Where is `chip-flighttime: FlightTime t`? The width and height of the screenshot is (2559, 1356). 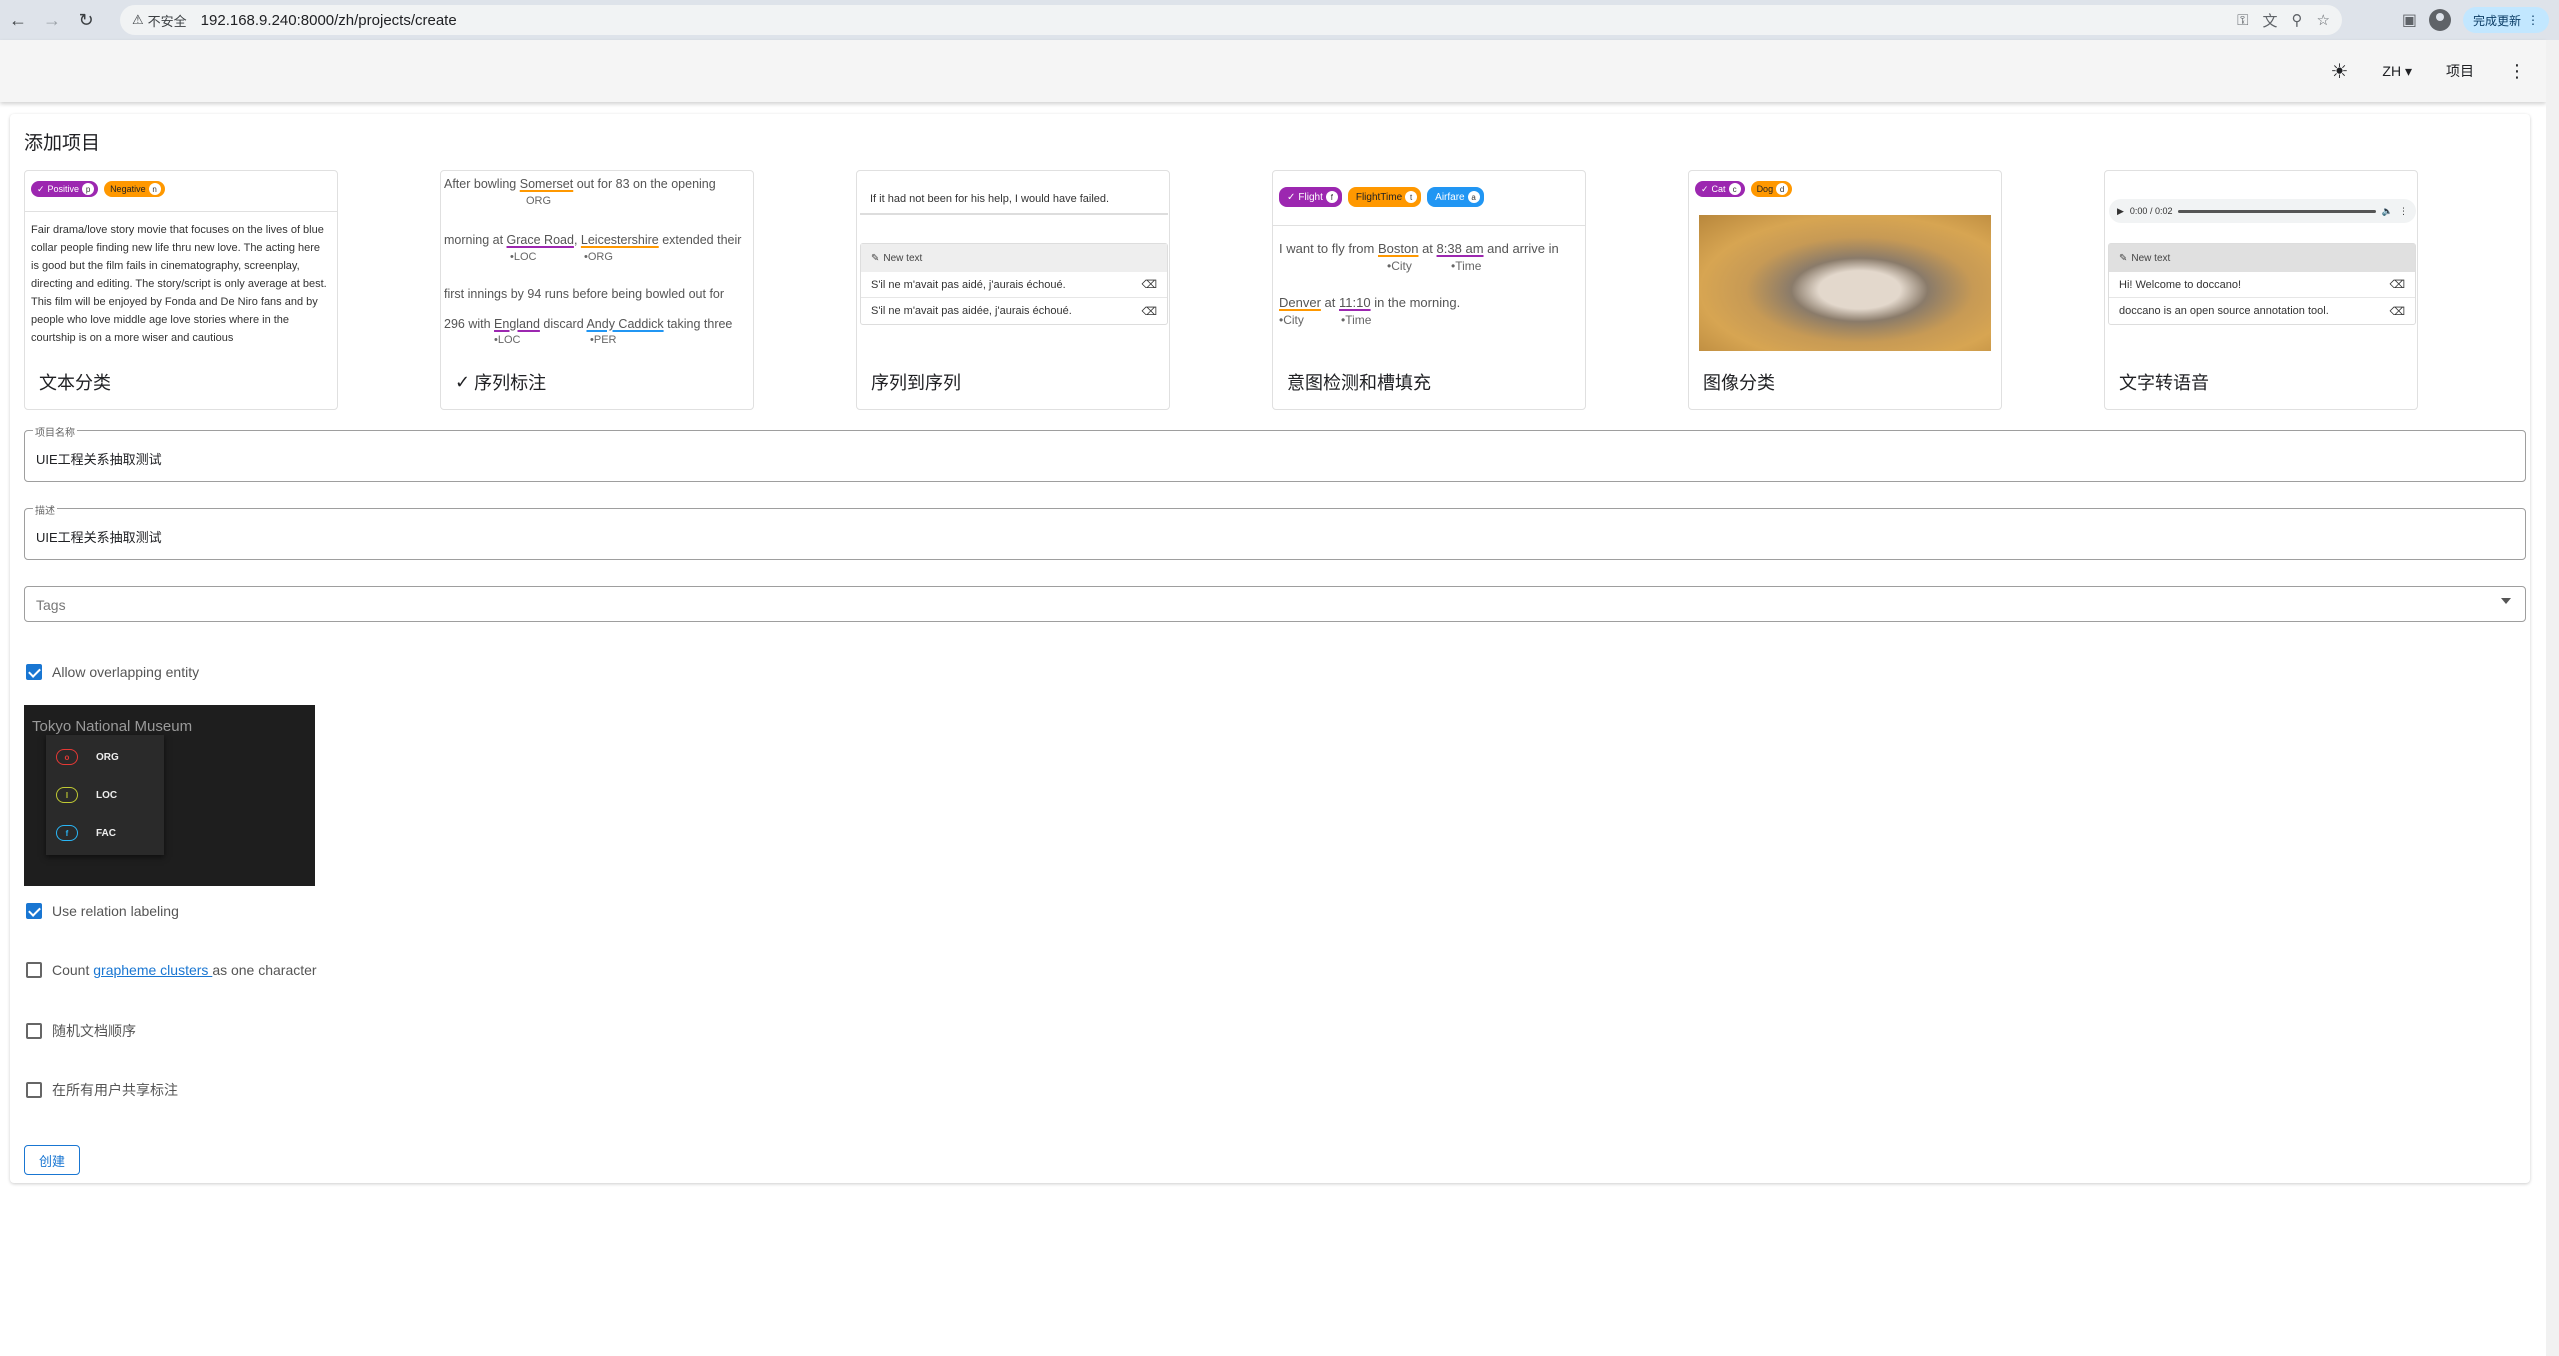 chip-flighttime: FlightTime t is located at coordinates (1384, 197).